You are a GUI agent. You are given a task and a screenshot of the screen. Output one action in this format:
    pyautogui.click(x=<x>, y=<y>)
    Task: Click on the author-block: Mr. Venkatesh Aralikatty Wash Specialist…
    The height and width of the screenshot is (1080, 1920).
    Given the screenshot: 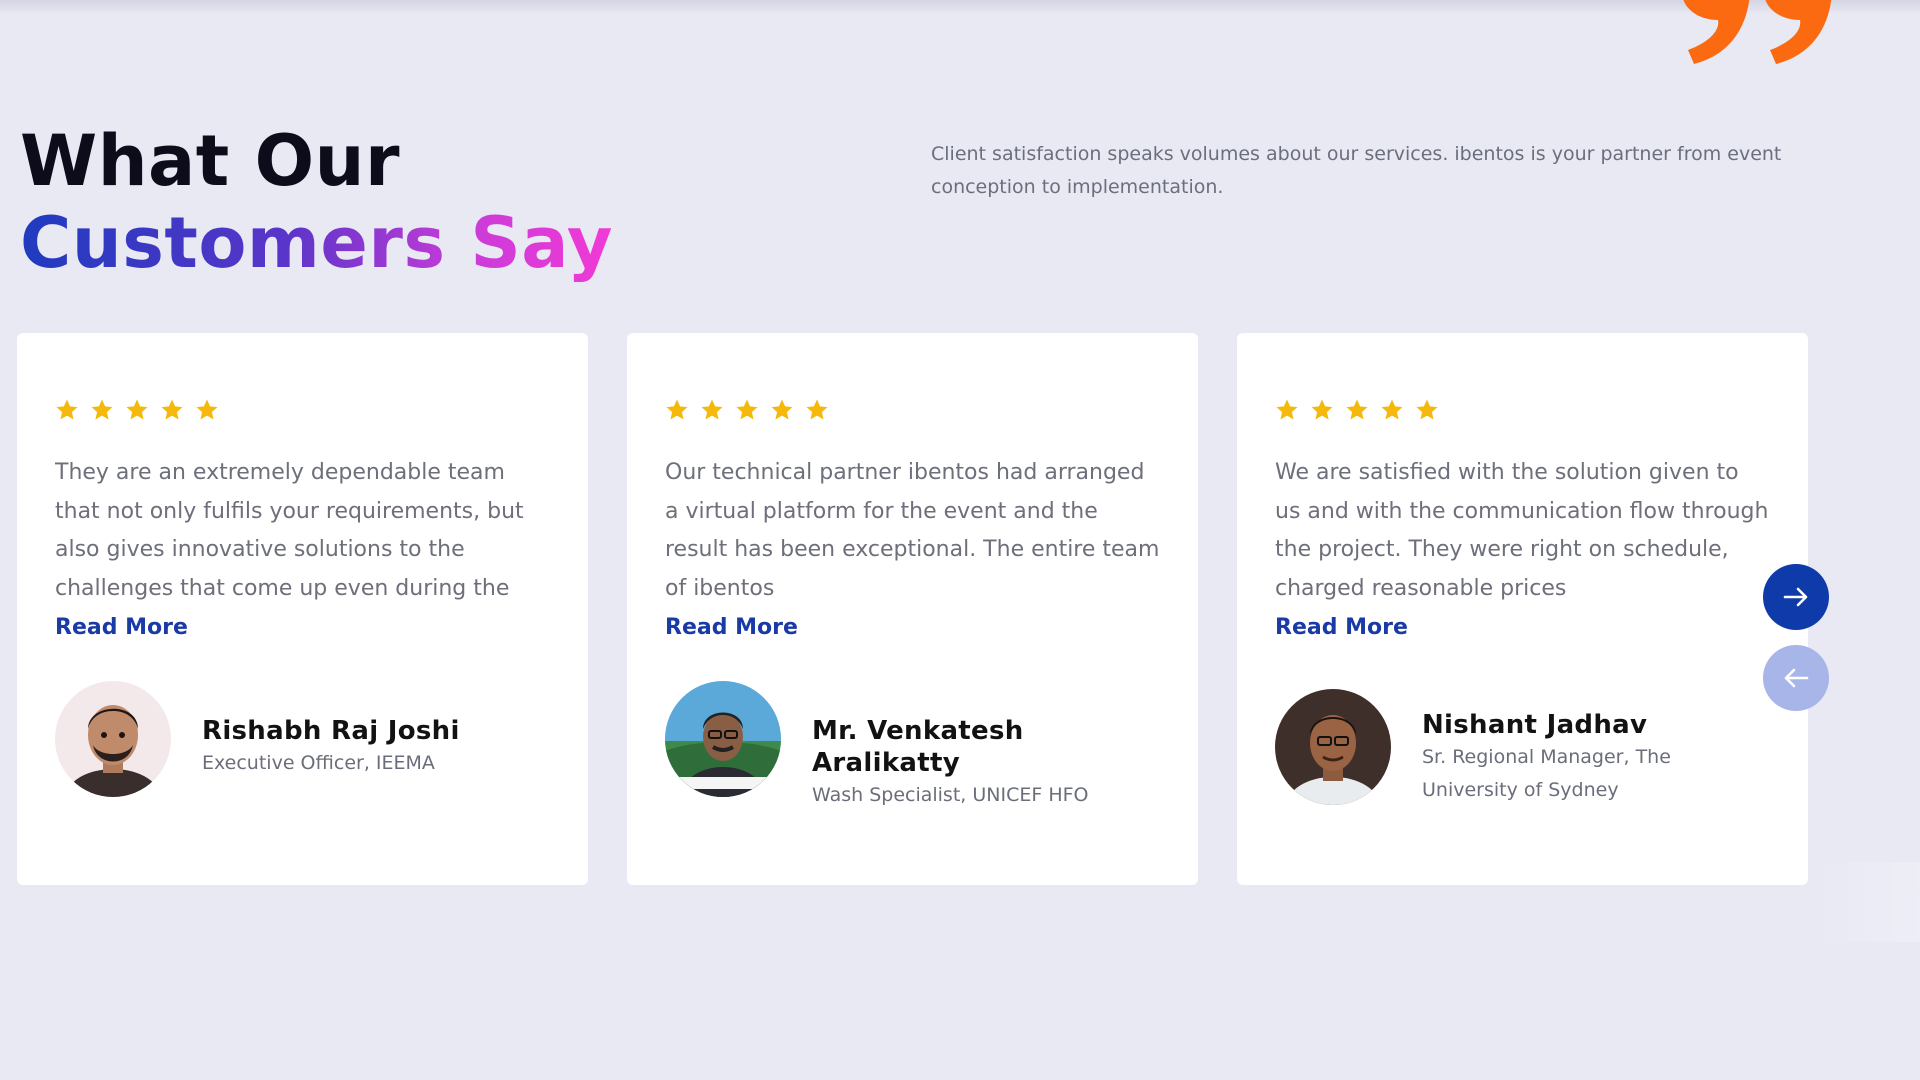 What is the action you would take?
    pyautogui.click(x=912, y=746)
    